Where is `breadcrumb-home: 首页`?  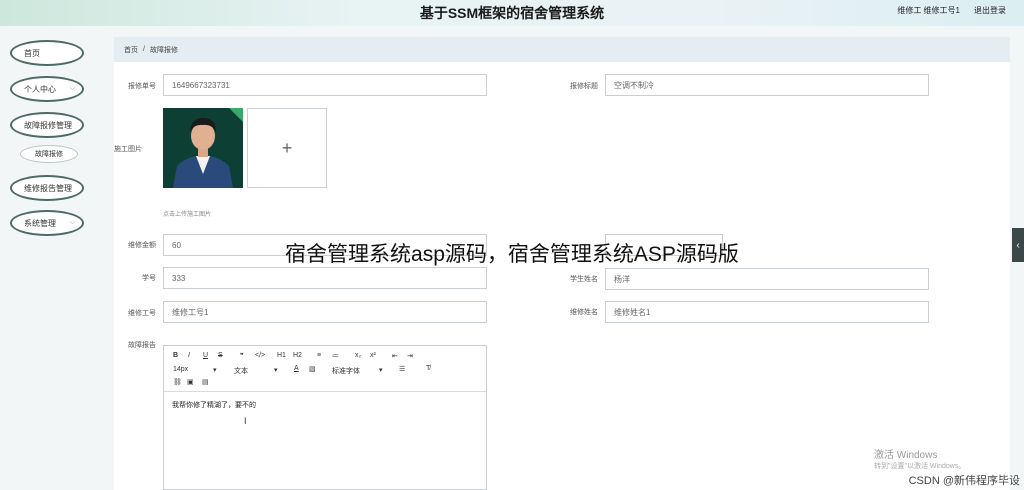
breadcrumb-home: 首页 is located at coordinates (131, 50).